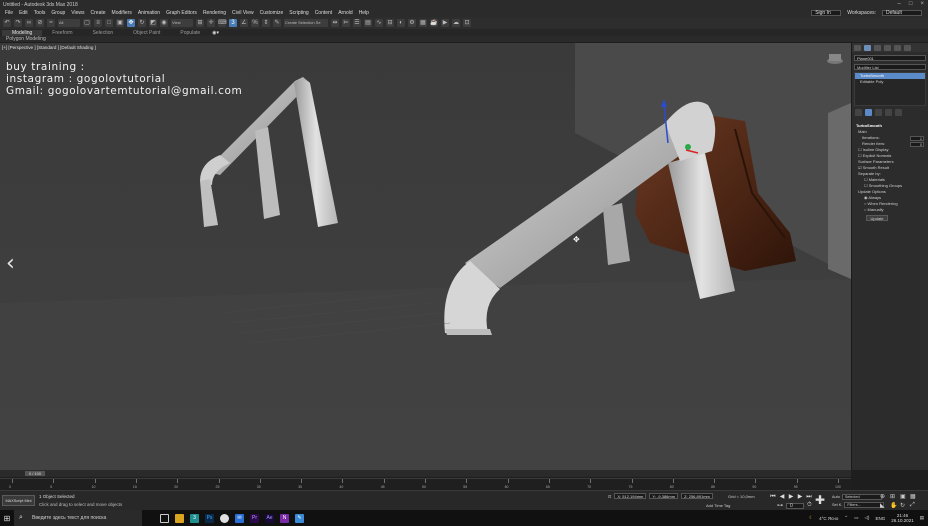  What do you see at coordinates (368, 23) in the screenshot?
I see `scene-explorer-icon: ▤` at bounding box center [368, 23].